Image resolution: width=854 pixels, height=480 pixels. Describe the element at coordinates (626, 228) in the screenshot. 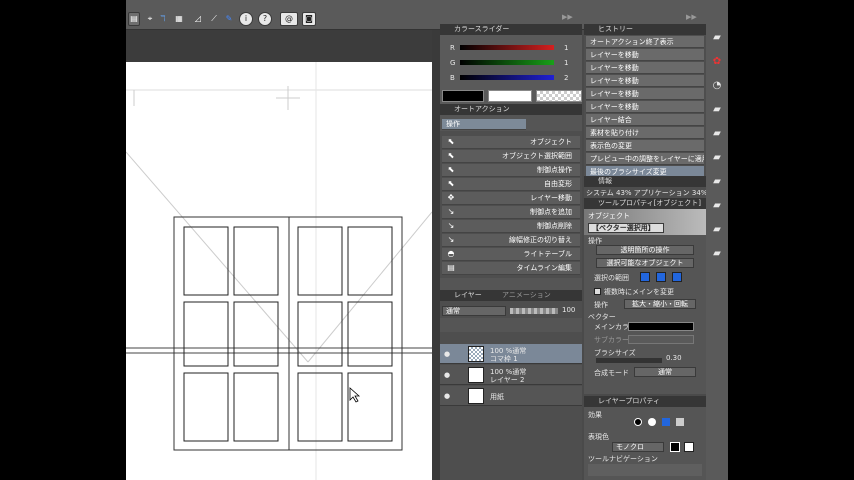

I see `tool-name: 【ベクター選択用】` at that location.